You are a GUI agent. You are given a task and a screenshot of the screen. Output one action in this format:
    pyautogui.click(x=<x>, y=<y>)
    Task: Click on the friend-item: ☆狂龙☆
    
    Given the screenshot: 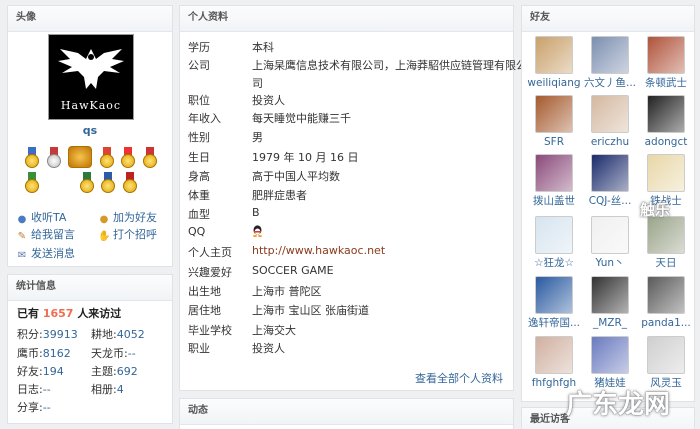 What is the action you would take?
    pyautogui.click(x=554, y=243)
    